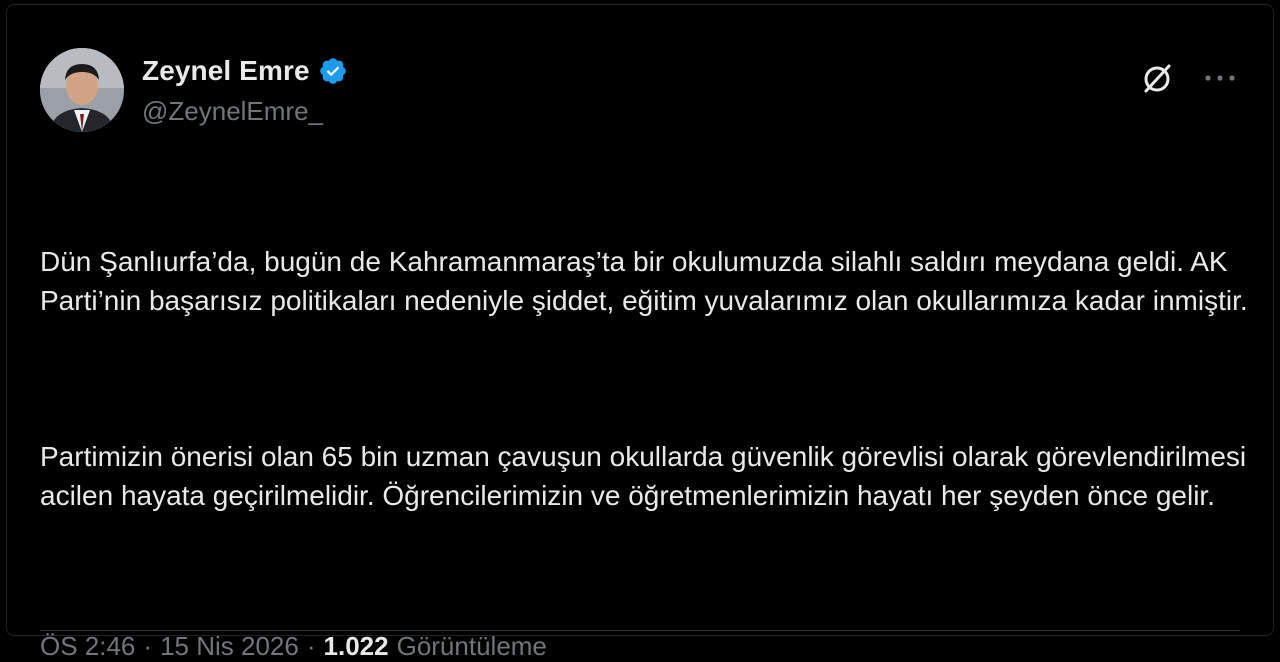 The image size is (1280, 662). Describe the element at coordinates (1158, 78) in the screenshot. I see `grok-icon` at that location.